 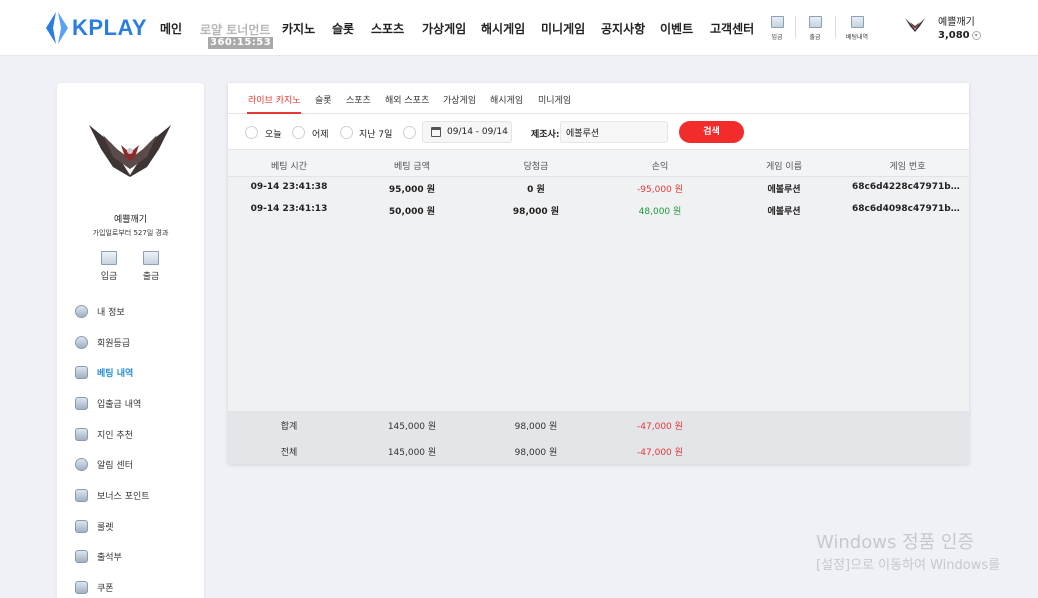 I want to click on nav-notice: 공지사항, so click(x=623, y=28).